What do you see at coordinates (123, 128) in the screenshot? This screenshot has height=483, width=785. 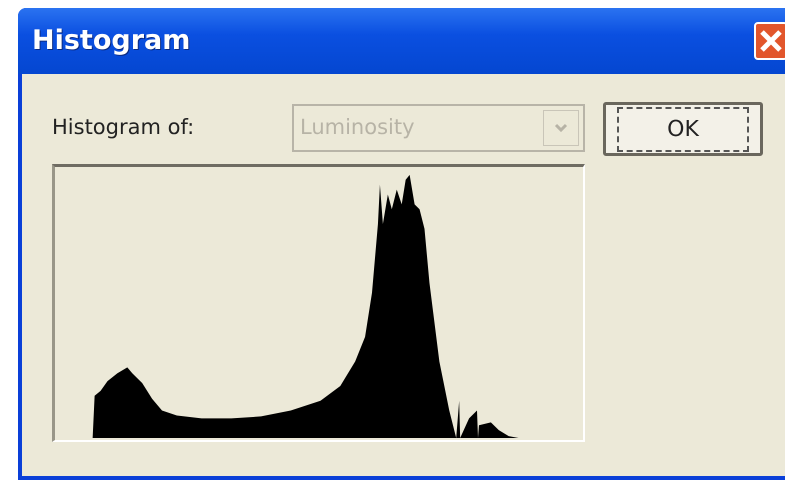 I see `histogram-of-label: Histogram of:` at bounding box center [123, 128].